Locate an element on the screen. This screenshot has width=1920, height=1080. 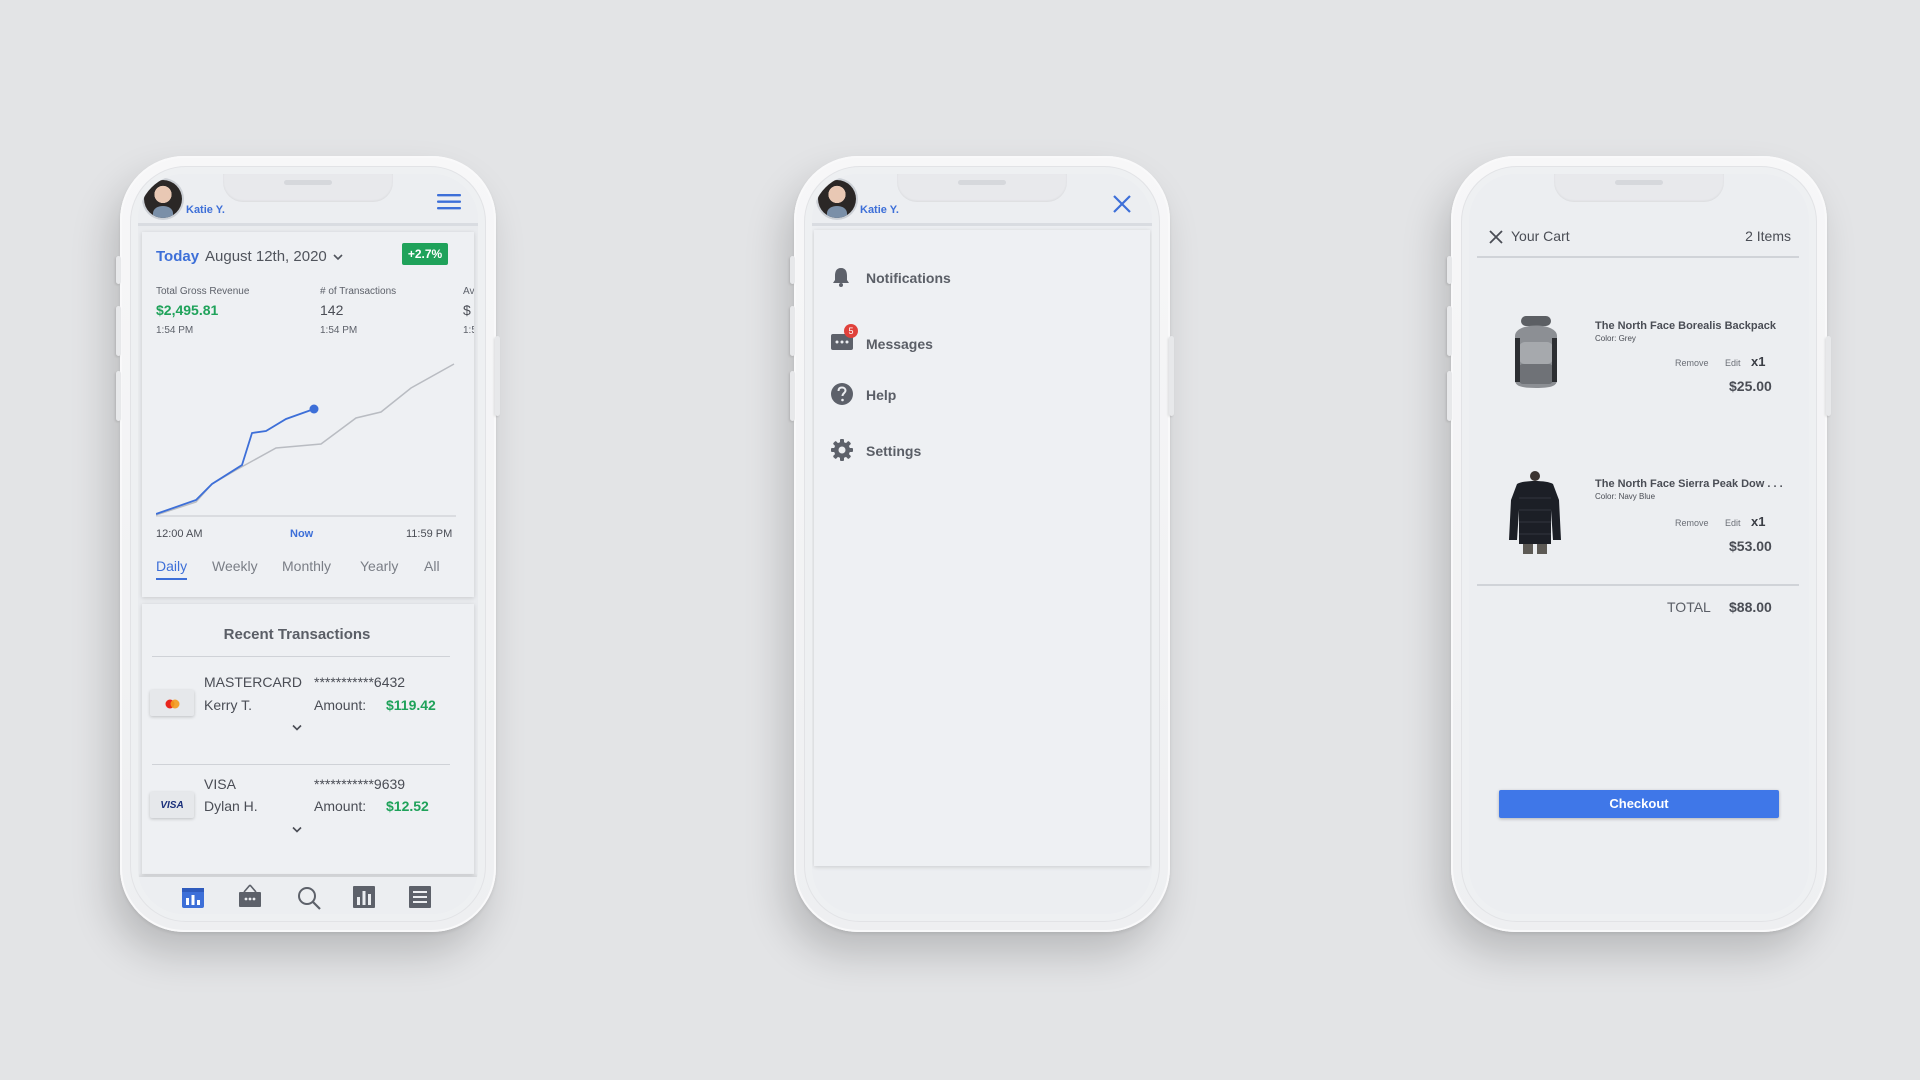
item-color: Color: Grey is located at coordinates (1615, 338).